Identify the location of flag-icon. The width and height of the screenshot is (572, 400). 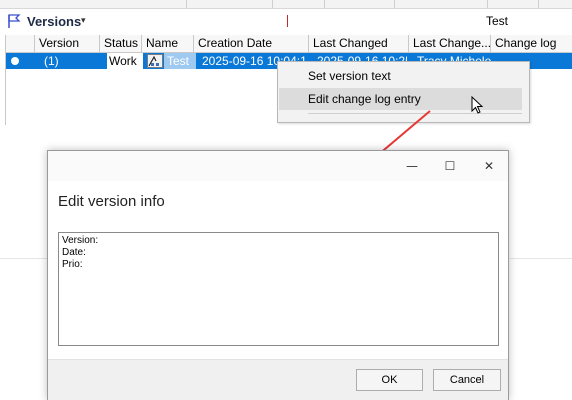
(14, 21).